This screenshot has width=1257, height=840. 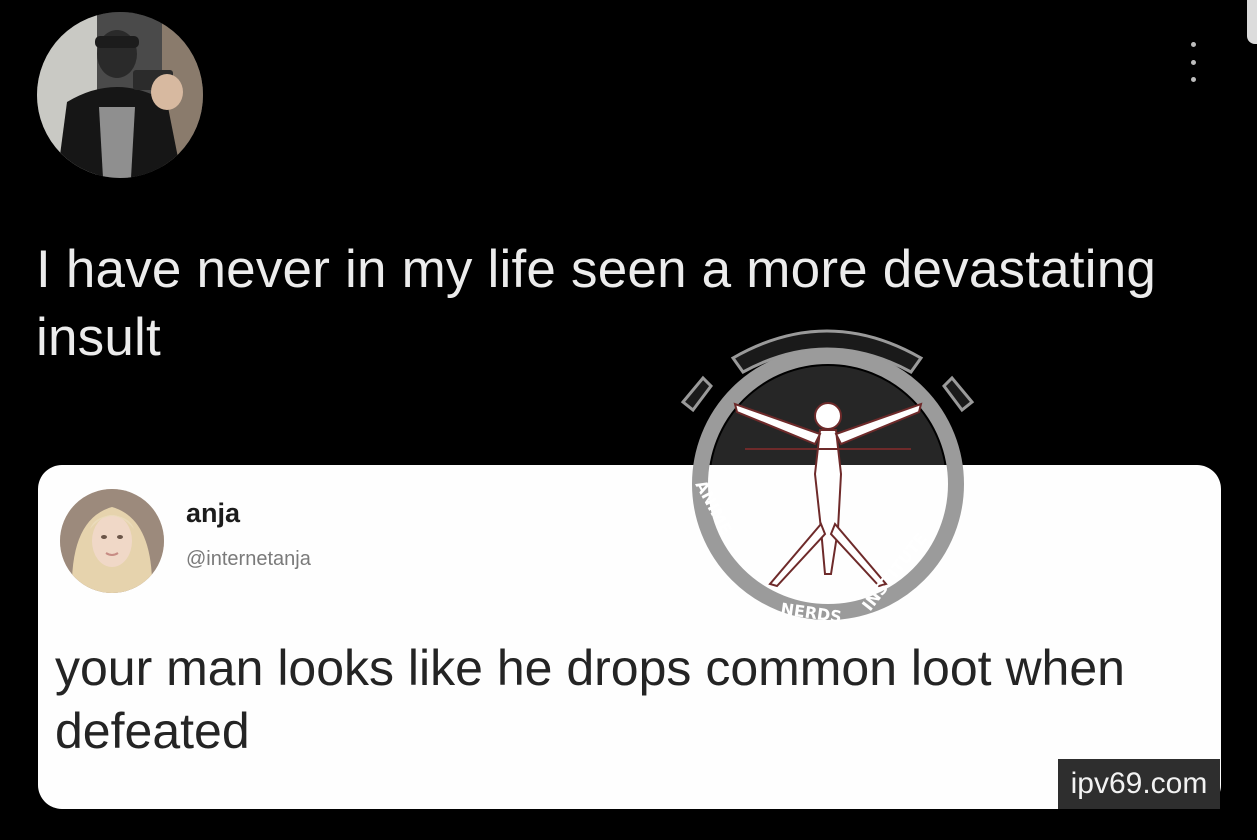 I want to click on site-watermark-badge: ipv69.com, so click(x=1139, y=784).